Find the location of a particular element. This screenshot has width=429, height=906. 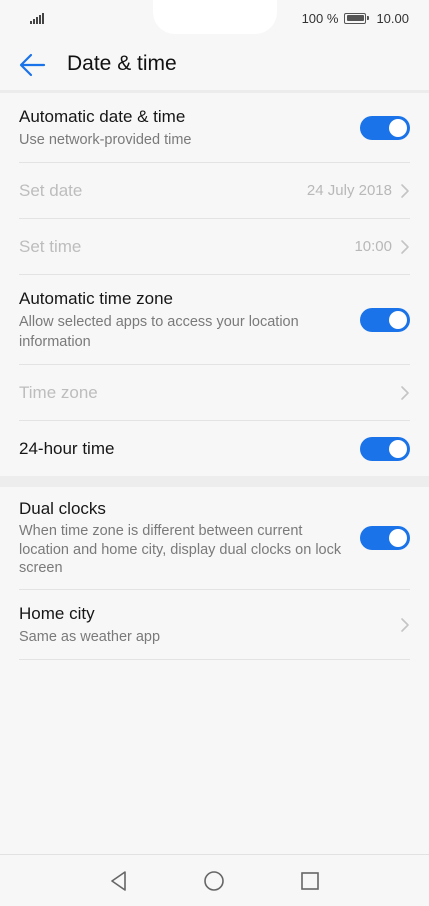

automatic-time-zone-title: Automatic time zone is located at coordinates (96, 298).